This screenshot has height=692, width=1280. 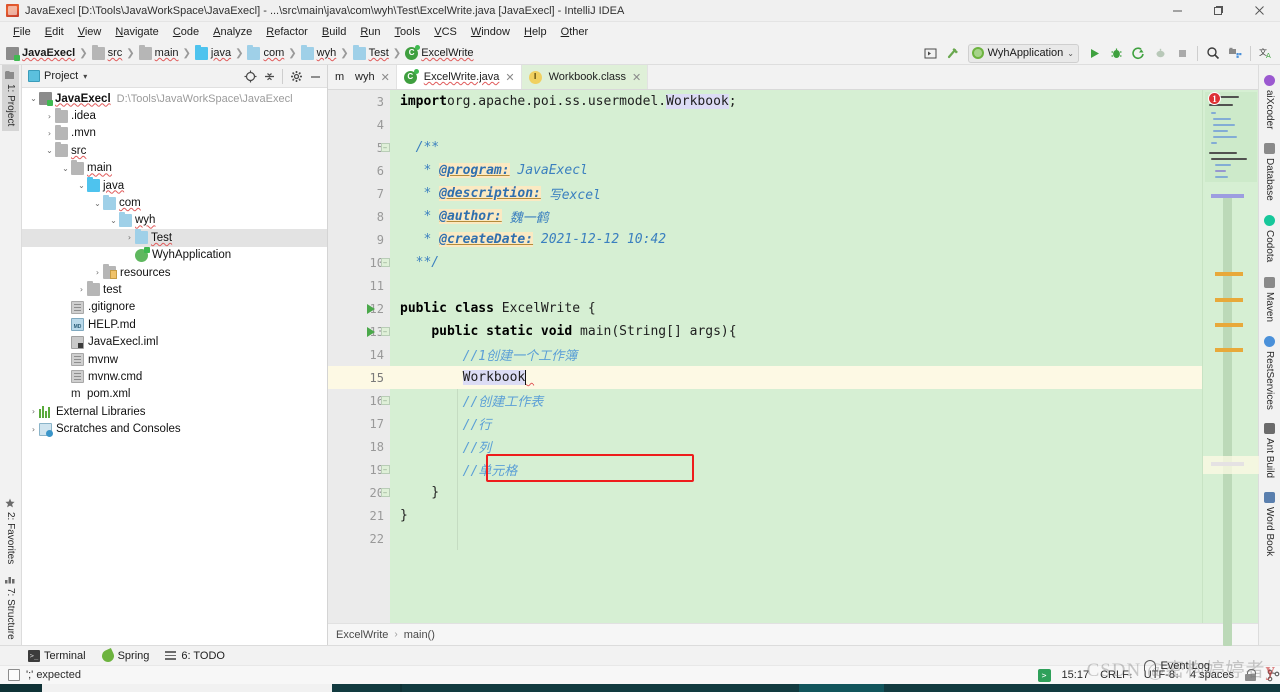 I want to click on tree-node--mvn: › .mvn, so click(x=174, y=133).